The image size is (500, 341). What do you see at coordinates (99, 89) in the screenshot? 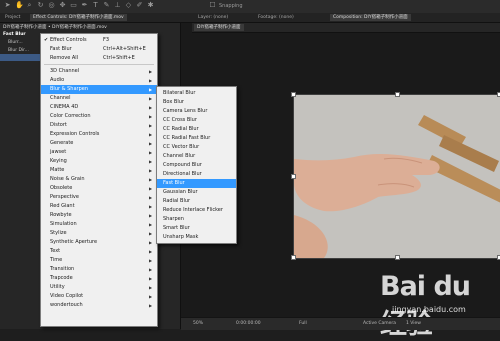
I see `menu-item-blur-sharpen: Blur & Sharpen ▶` at bounding box center [99, 89].